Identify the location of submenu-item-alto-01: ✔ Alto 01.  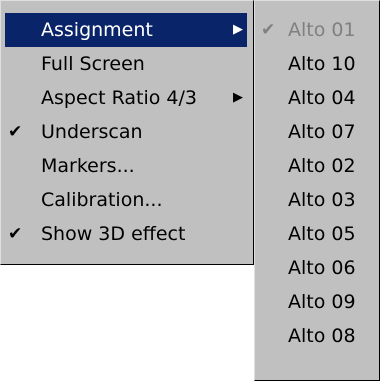
(316, 30).